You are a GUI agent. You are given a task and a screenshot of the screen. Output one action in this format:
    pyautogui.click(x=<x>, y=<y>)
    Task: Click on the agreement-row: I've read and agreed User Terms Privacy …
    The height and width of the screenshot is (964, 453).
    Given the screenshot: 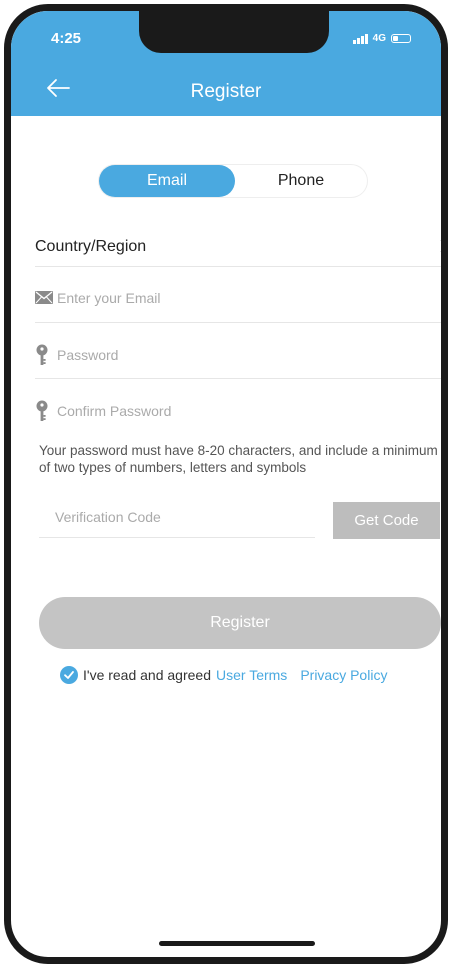 What is the action you would take?
    pyautogui.click(x=223, y=675)
    